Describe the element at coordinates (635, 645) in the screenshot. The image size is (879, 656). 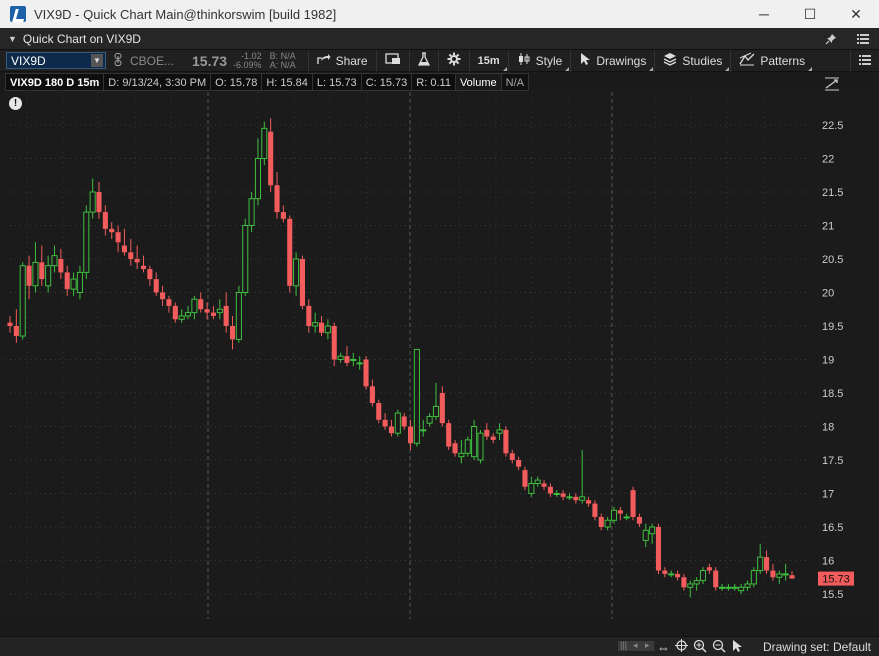
I see `scroll-prev-icon: ◂` at that location.